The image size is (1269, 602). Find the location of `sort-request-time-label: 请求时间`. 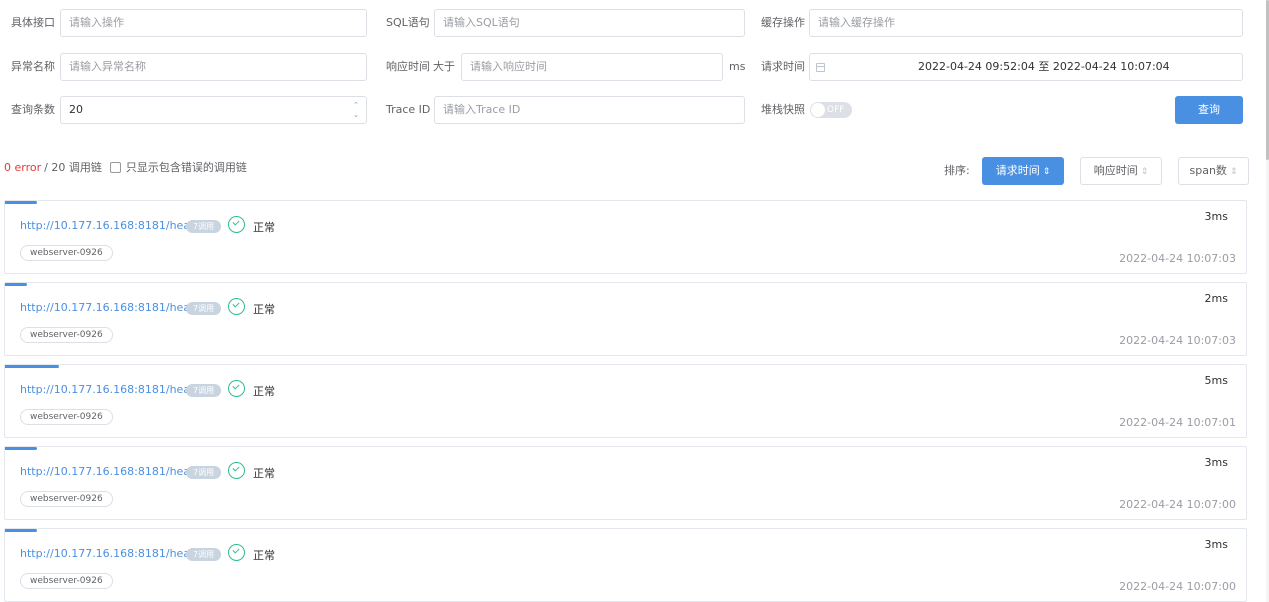

sort-request-time-label: 请求时间 is located at coordinates (1017, 170).